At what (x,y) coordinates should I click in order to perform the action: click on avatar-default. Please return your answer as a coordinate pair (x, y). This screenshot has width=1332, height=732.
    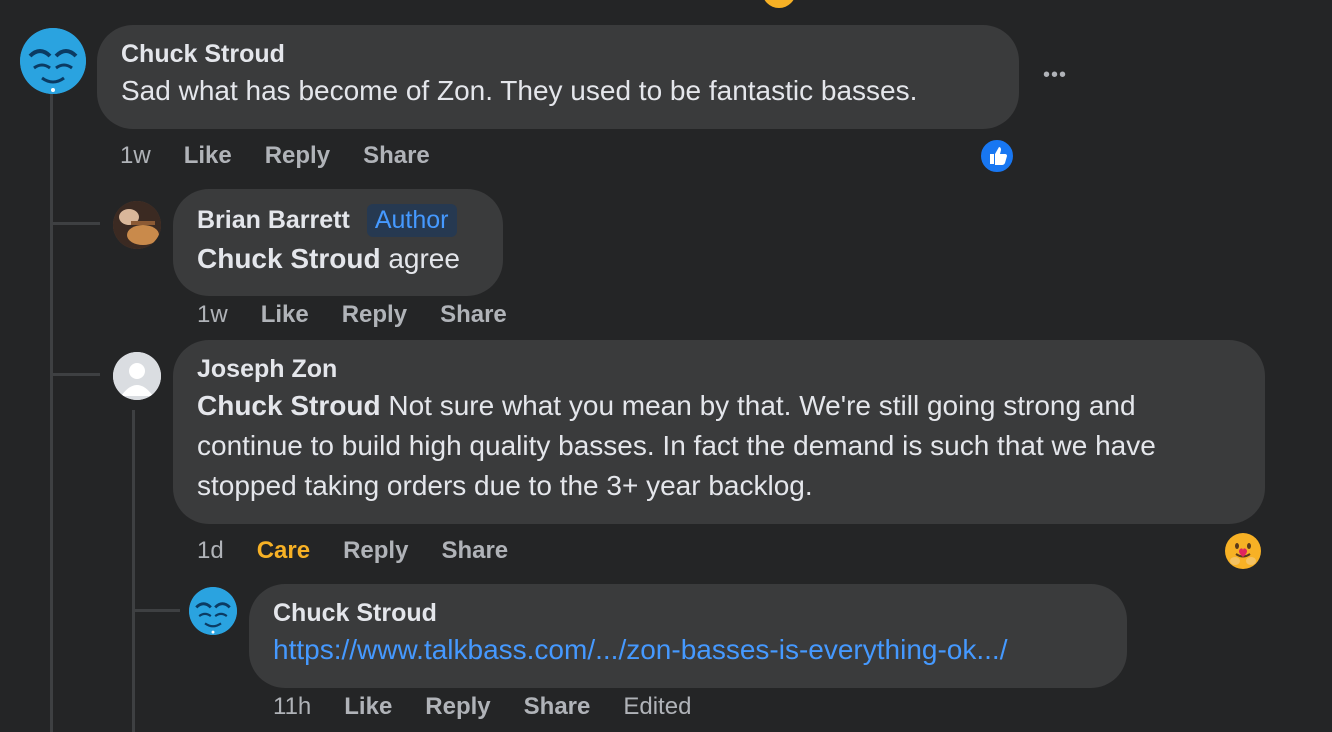
    Looking at the image, I should click on (137, 376).